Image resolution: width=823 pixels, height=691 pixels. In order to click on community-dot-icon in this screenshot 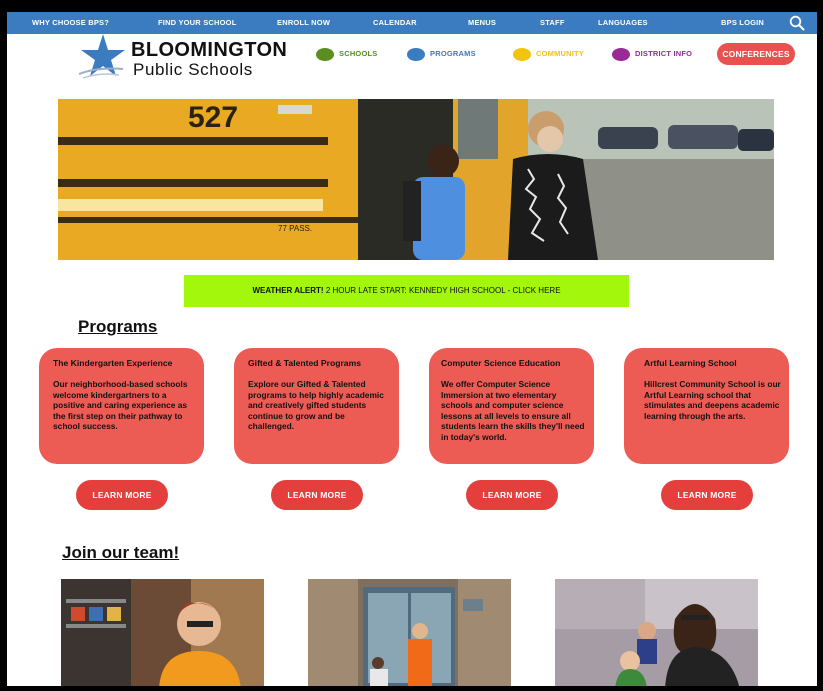, I will do `click(522, 54)`.